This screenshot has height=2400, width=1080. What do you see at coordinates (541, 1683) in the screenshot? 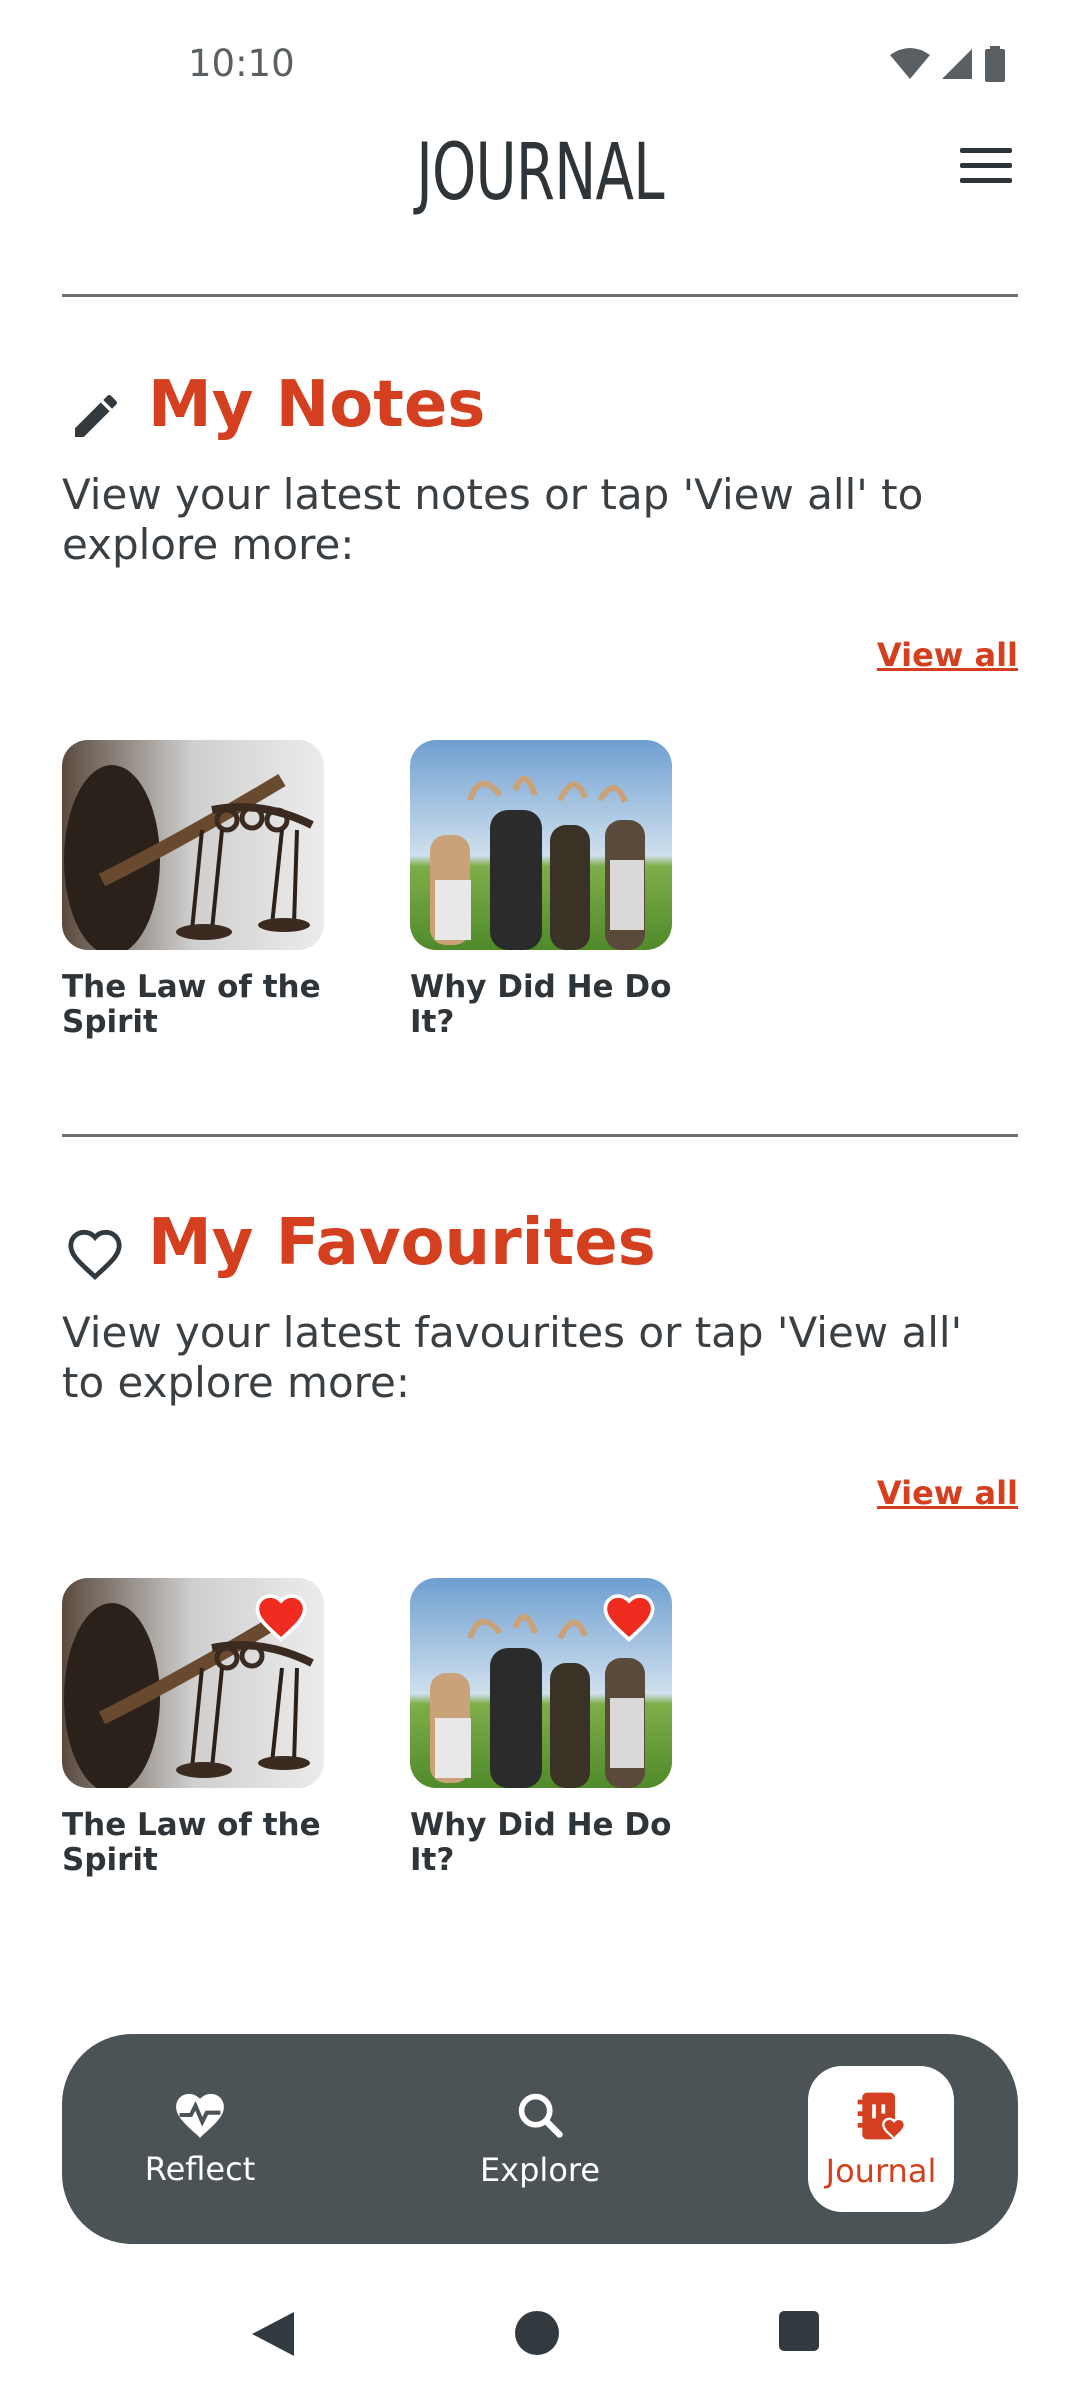
I see `favourite-thumbnail-friends` at bounding box center [541, 1683].